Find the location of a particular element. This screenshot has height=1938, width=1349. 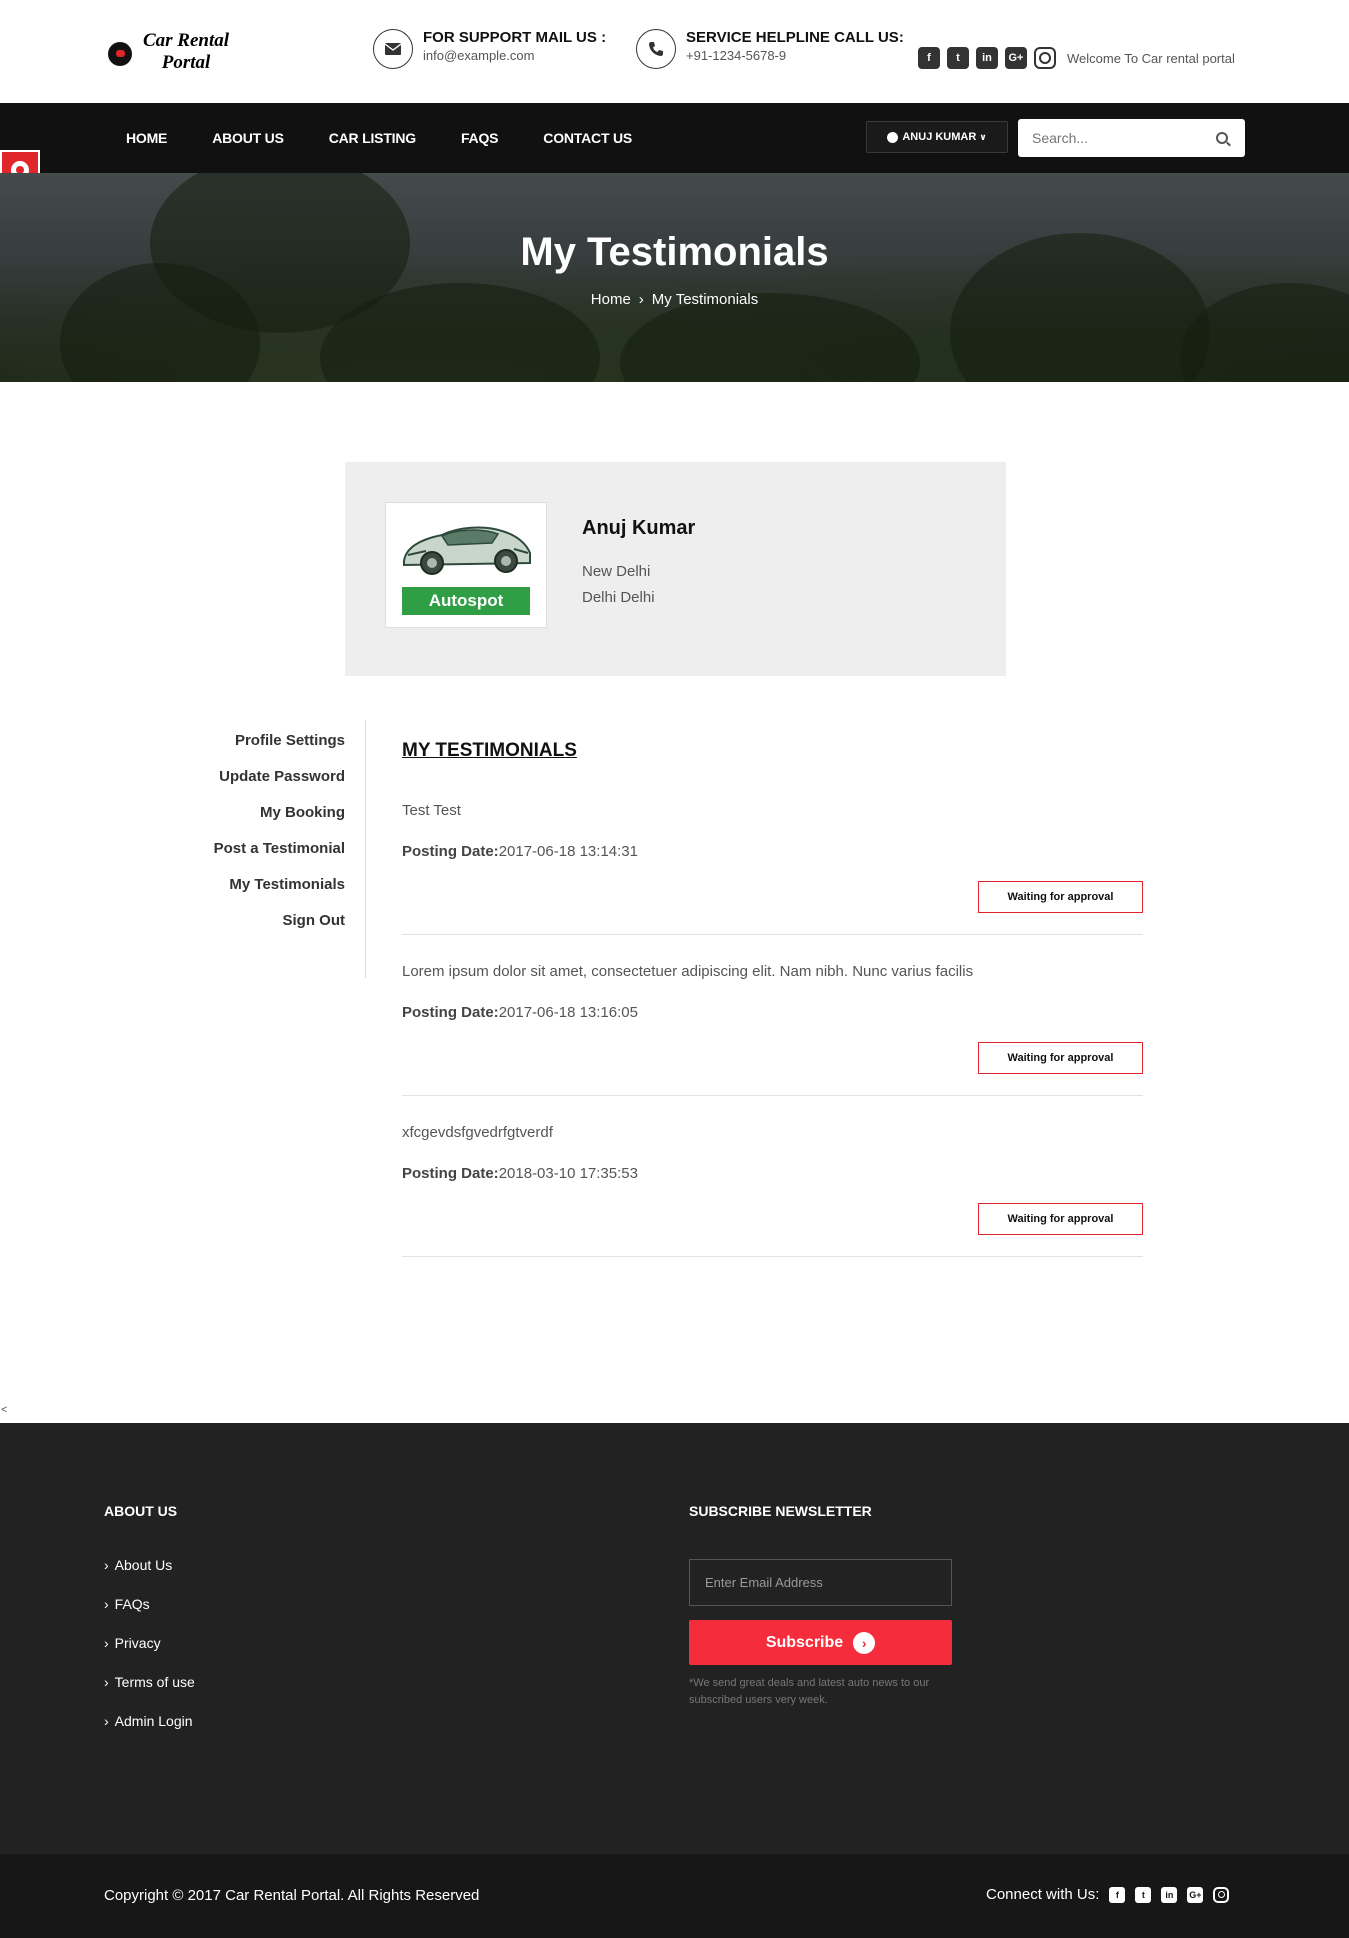

phone-icon is located at coordinates (656, 49).